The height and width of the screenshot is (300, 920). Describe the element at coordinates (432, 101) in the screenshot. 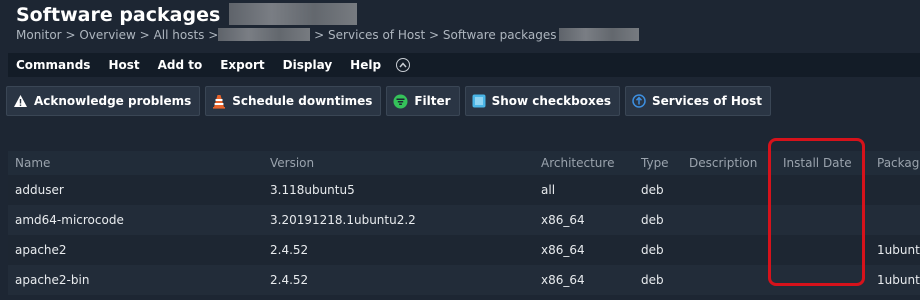

I see `filter-label: Filter` at that location.